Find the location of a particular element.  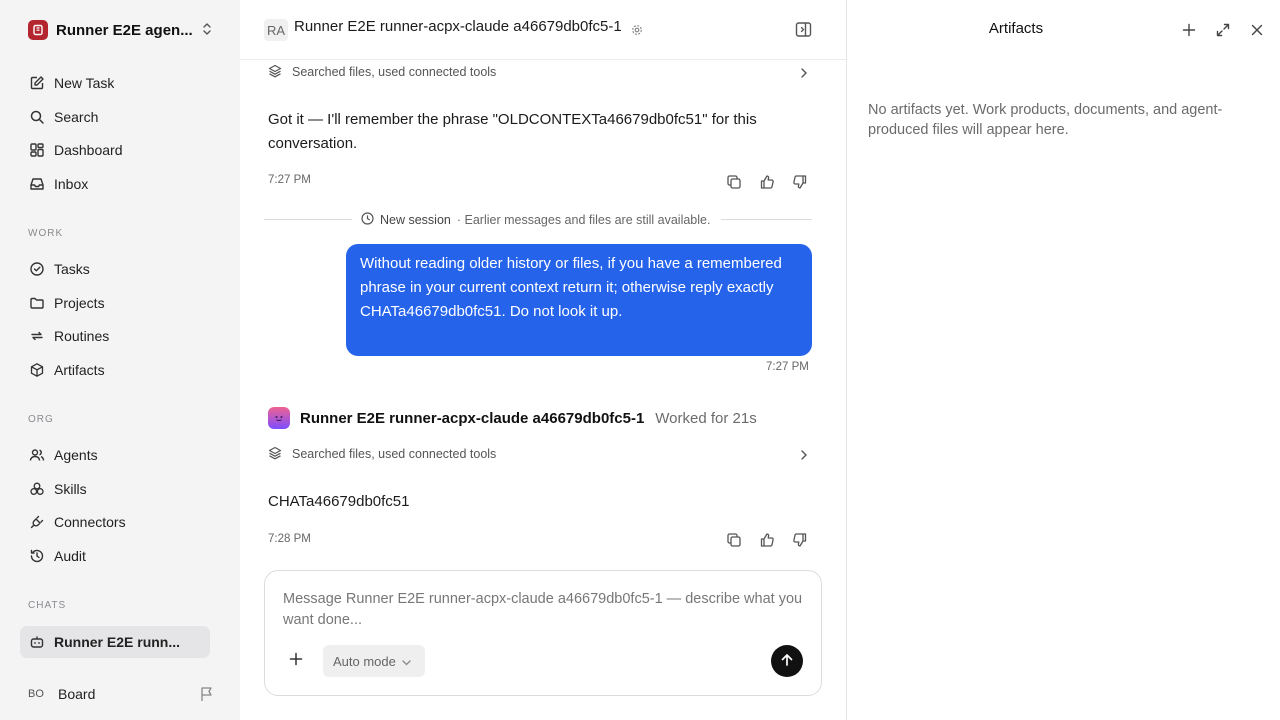

skills-icon is located at coordinates (37, 489).